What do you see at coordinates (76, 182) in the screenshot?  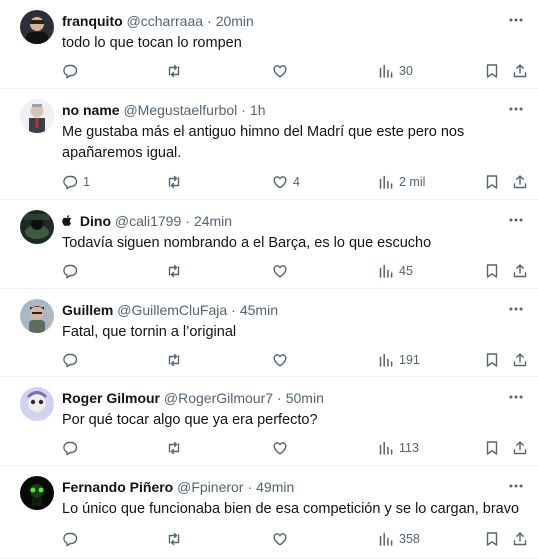 I see `reply-button: 1` at bounding box center [76, 182].